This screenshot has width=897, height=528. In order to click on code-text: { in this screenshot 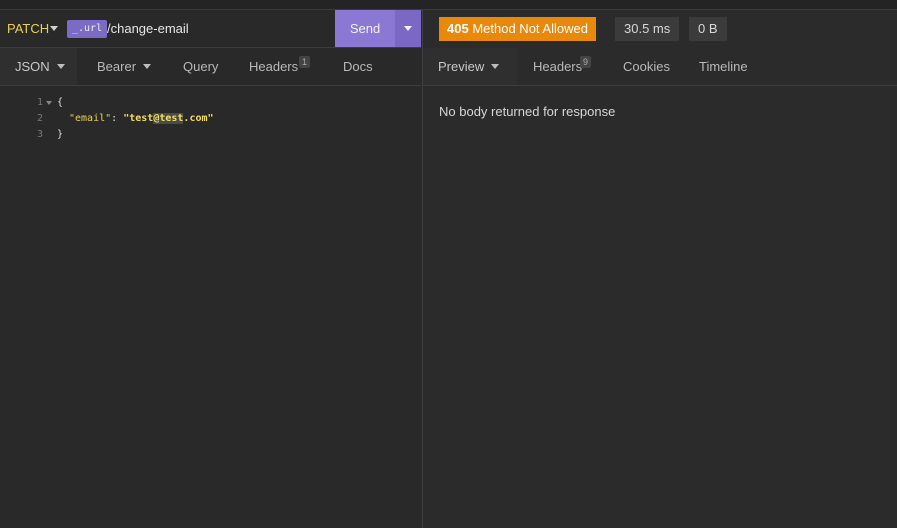, I will do `click(60, 102)`.